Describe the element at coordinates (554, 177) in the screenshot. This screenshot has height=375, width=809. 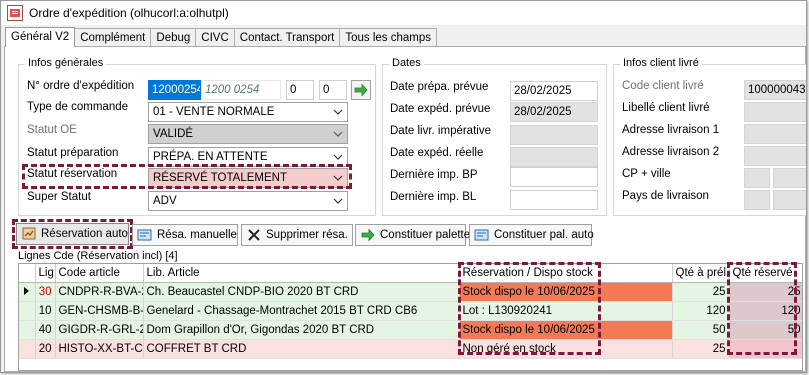
I see `derniere-imp-bp-input` at that location.